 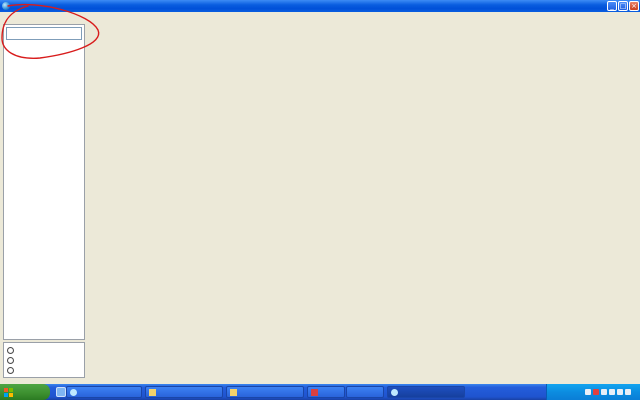 I want to click on quick-launch-icon, so click(x=61, y=392).